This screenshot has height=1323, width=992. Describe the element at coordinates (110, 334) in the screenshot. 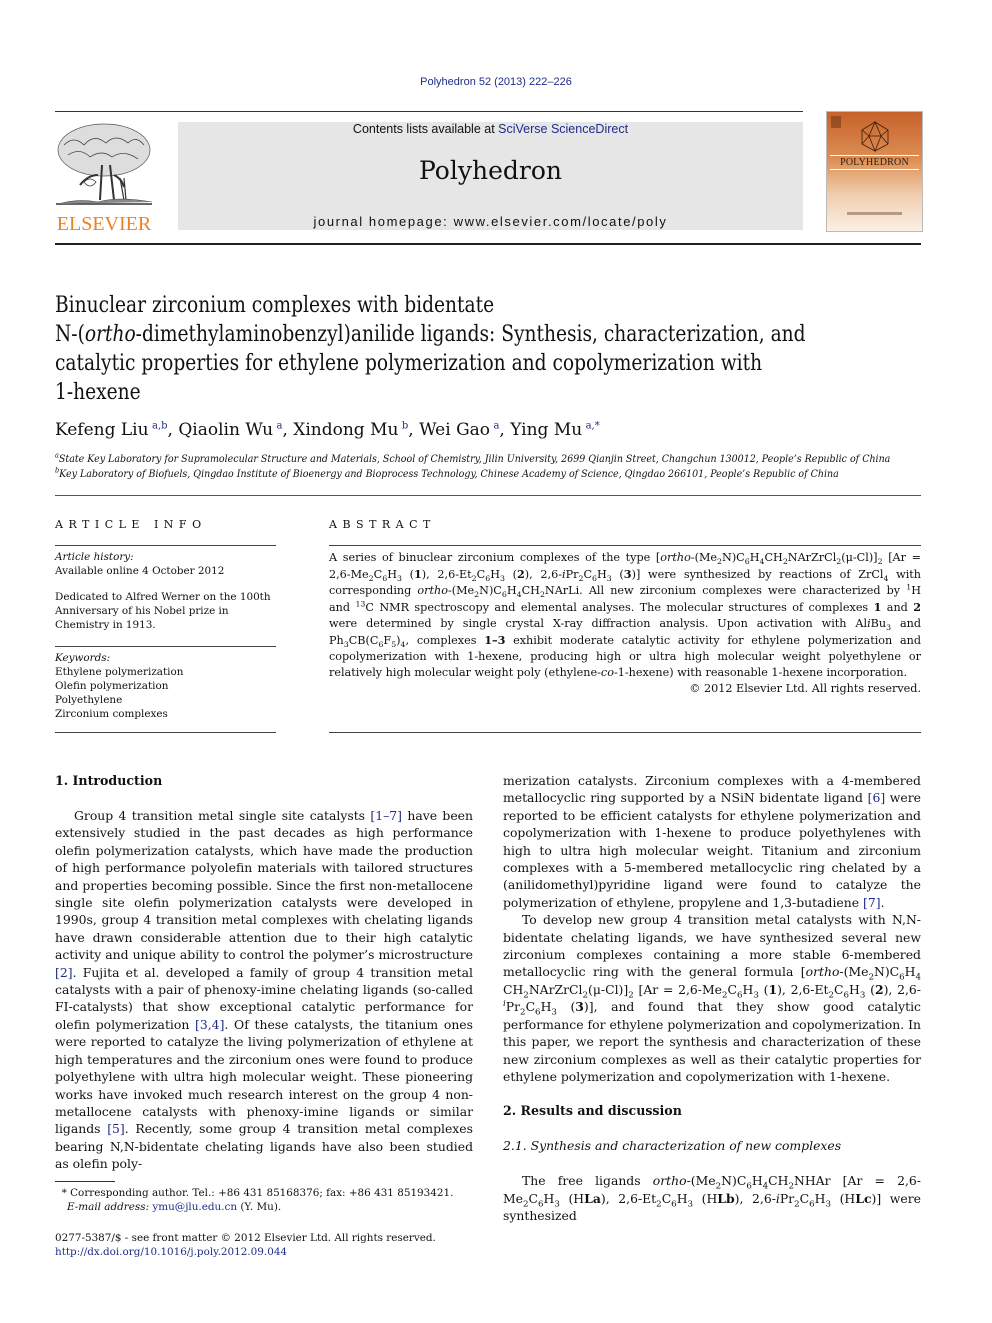

I see `title-text-italic: ortho` at that location.